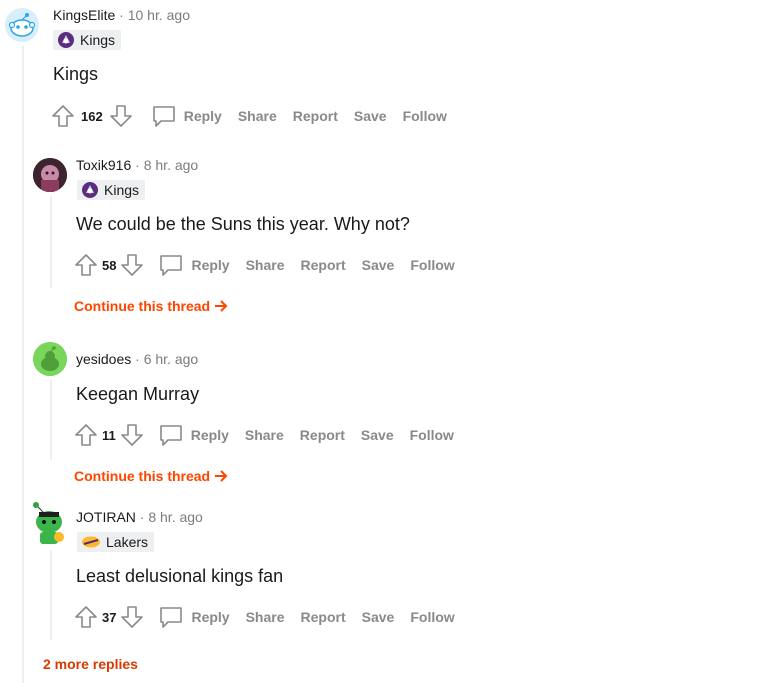  Describe the element at coordinates (91, 542) in the screenshot. I see `lakers-logo-icon` at that location.